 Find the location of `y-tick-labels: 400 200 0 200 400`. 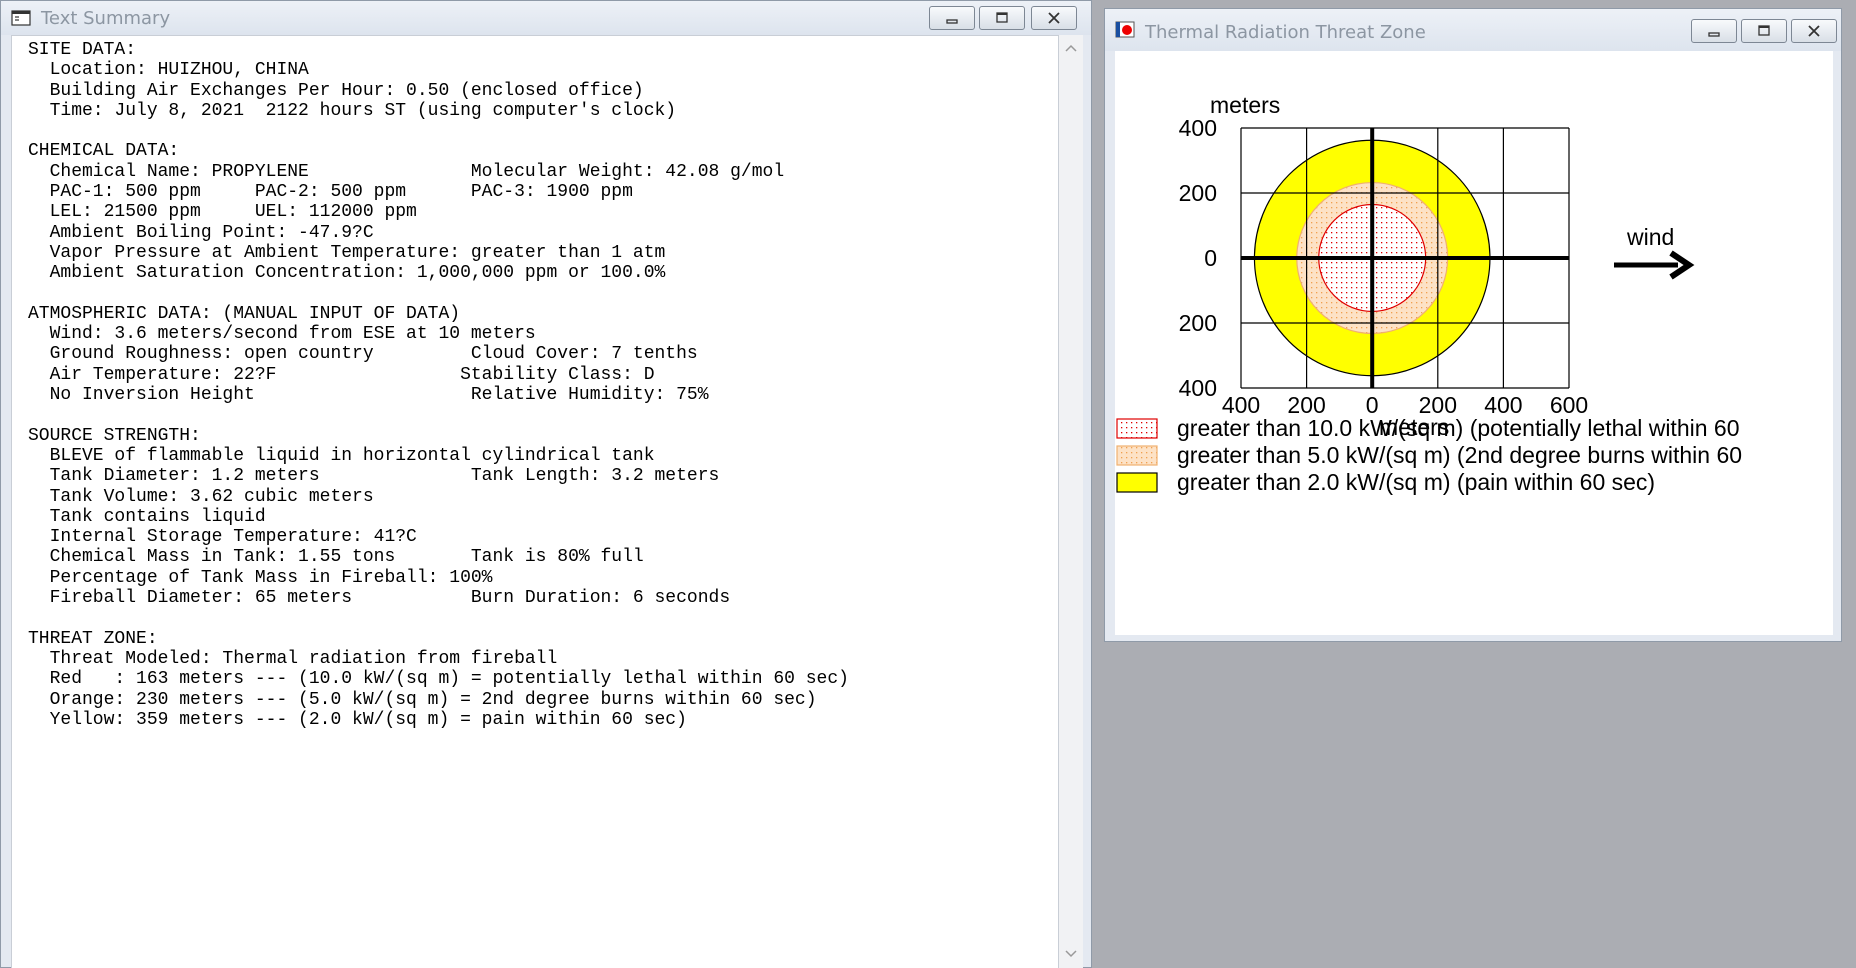

y-tick-labels: 400 200 0 200 400 is located at coordinates (1198, 258).